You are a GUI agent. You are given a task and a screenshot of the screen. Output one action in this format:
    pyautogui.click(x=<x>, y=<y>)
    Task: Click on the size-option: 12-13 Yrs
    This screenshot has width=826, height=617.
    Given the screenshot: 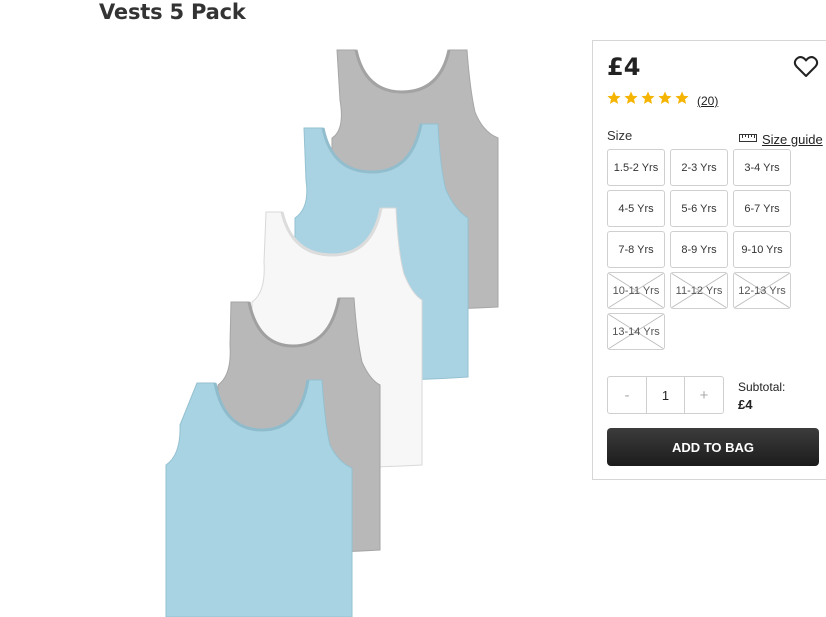 What is the action you would take?
    pyautogui.click(x=762, y=290)
    